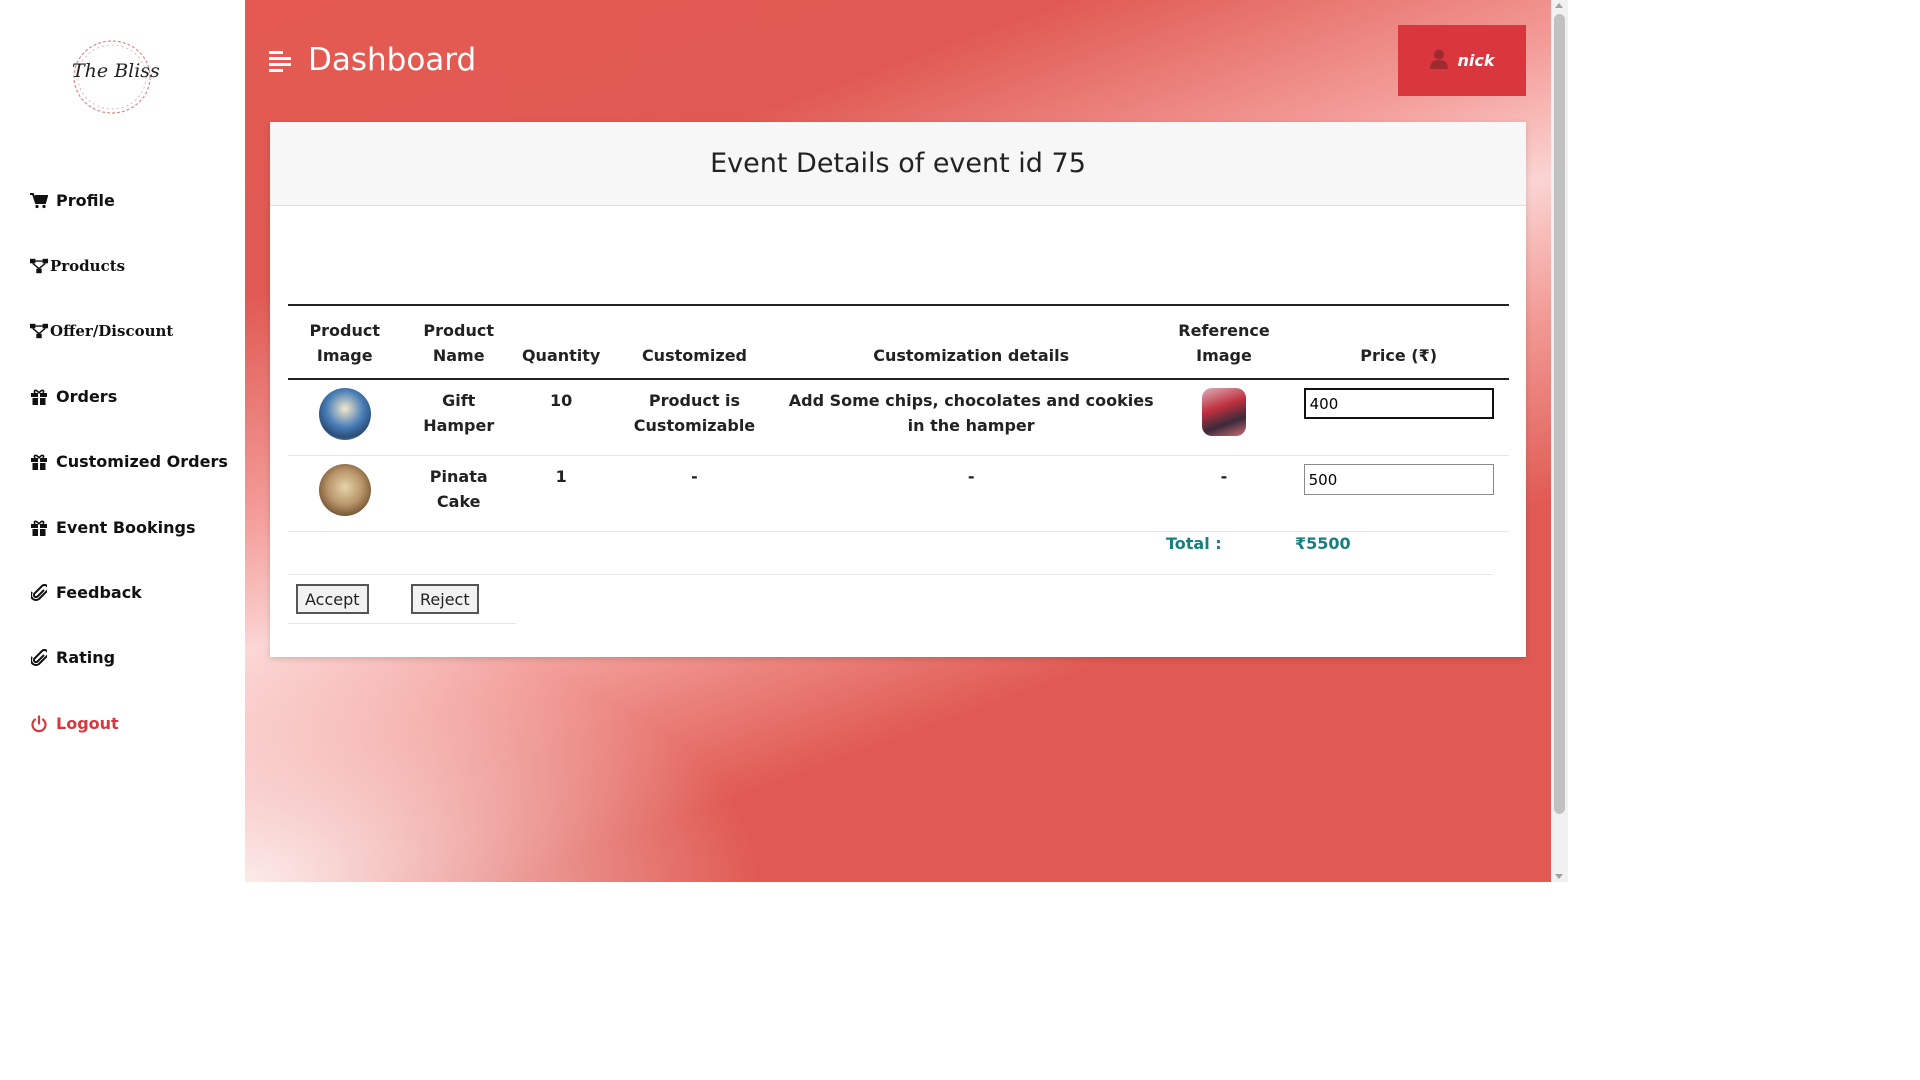 This screenshot has height=1080, width=1920. What do you see at coordinates (88, 266) in the screenshot?
I see `sidebar-item-label: Products` at bounding box center [88, 266].